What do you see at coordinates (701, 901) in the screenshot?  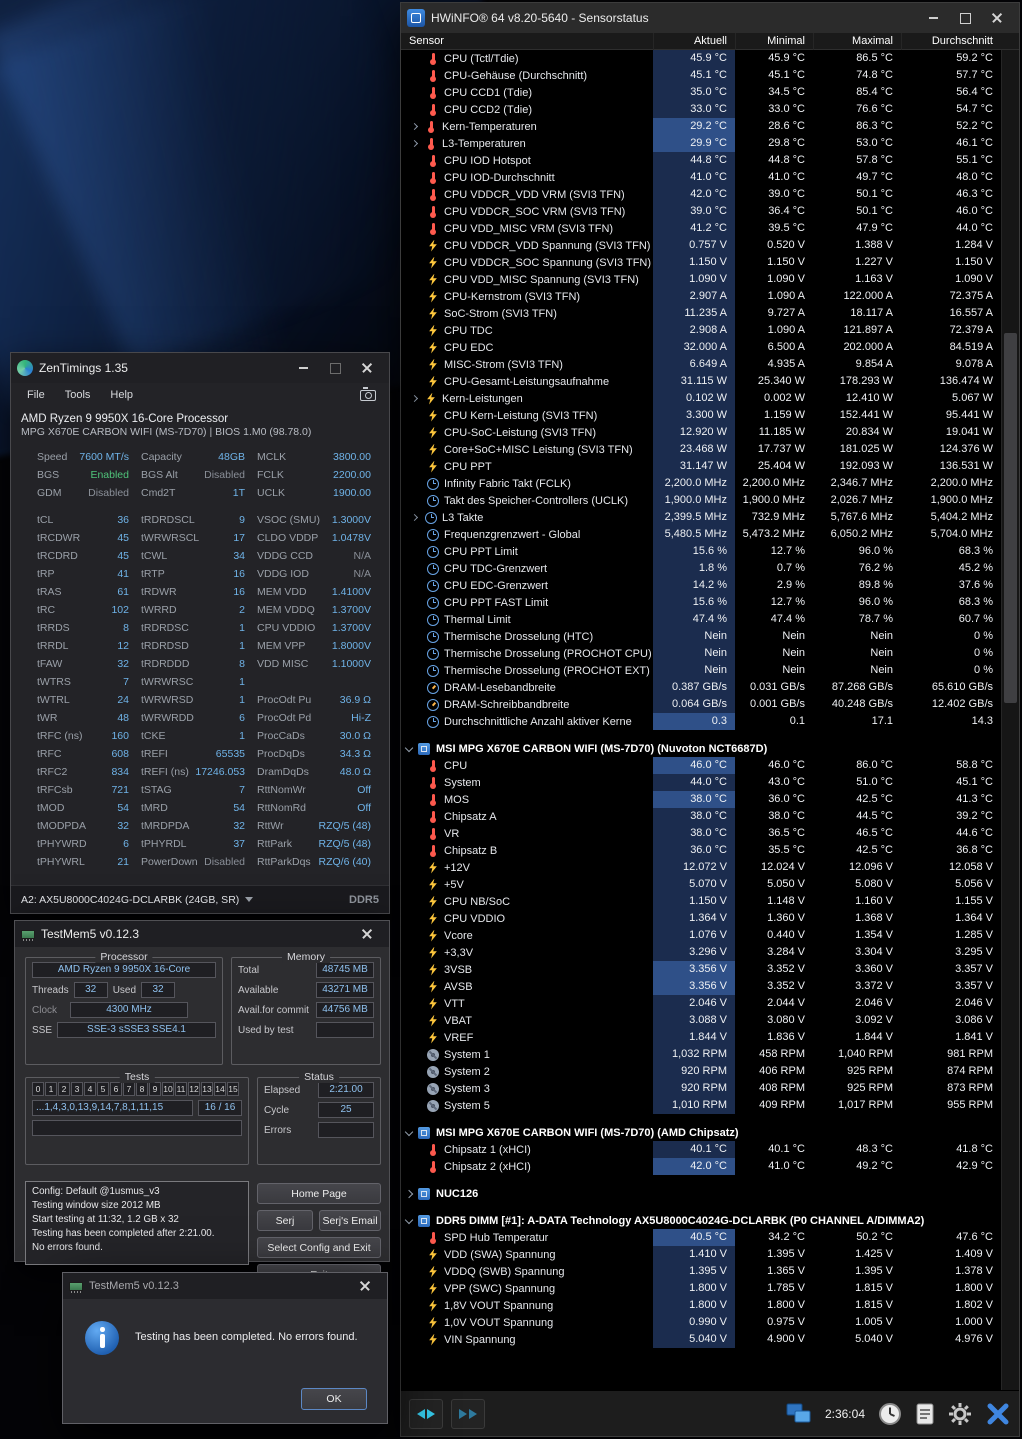 I see `sensor-row: CPU NB/SoC 1.150 V 1.148 V 1.160 V 1.155 V` at bounding box center [701, 901].